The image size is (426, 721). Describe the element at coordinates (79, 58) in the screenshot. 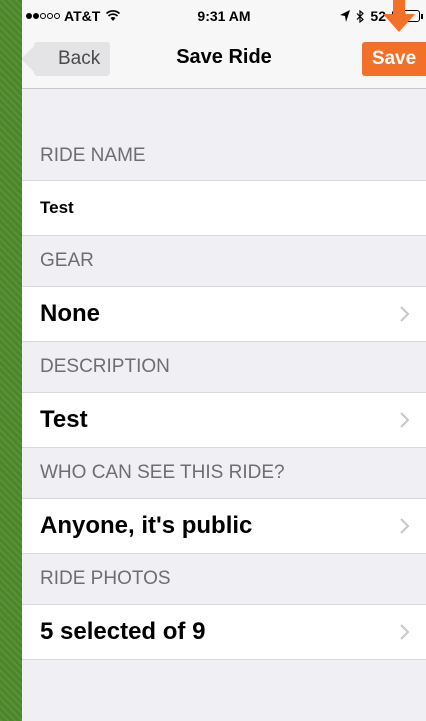

I see `back-button-label: Back` at that location.